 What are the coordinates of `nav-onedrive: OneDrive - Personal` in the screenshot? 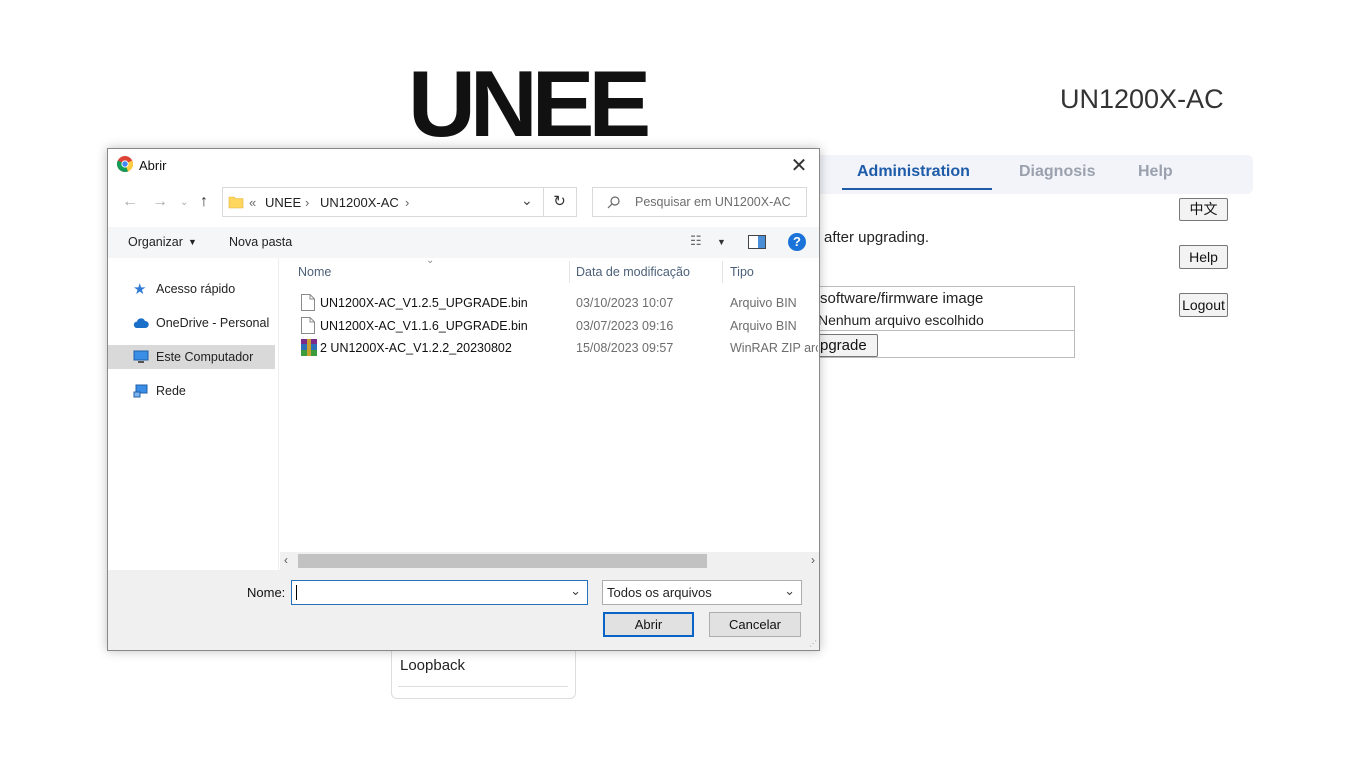 It's located at (191, 323).